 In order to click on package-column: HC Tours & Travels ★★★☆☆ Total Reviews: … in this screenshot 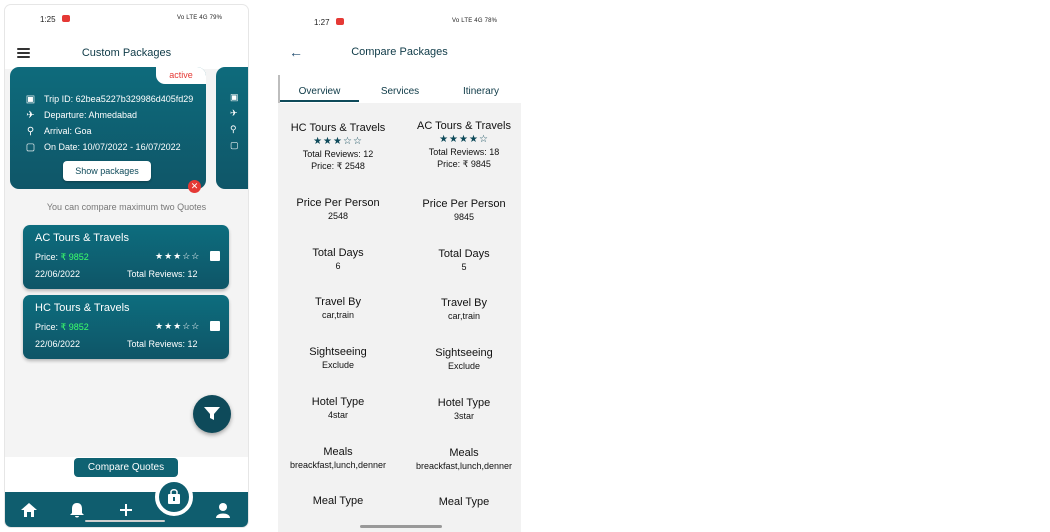, I will do `click(338, 311)`.